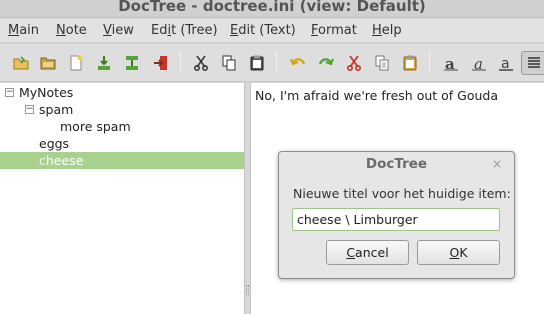  Describe the element at coordinates (132, 63) in the screenshot. I see `add-sibling-icon` at that location.